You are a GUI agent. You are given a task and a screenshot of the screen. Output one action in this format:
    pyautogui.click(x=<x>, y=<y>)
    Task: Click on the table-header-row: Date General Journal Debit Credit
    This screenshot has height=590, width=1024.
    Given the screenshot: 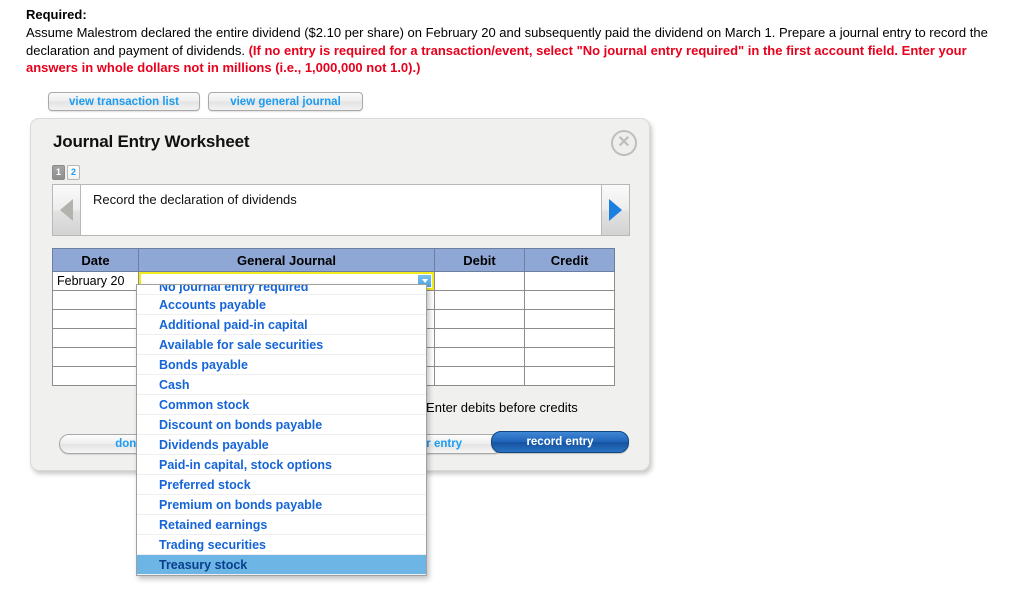 What is the action you would take?
    pyautogui.click(x=333, y=260)
    